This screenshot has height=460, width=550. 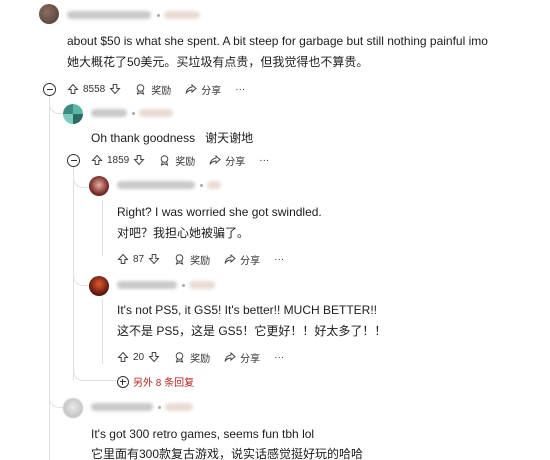 I want to click on more-replies-button: 另外 8 条回复, so click(x=155, y=381).